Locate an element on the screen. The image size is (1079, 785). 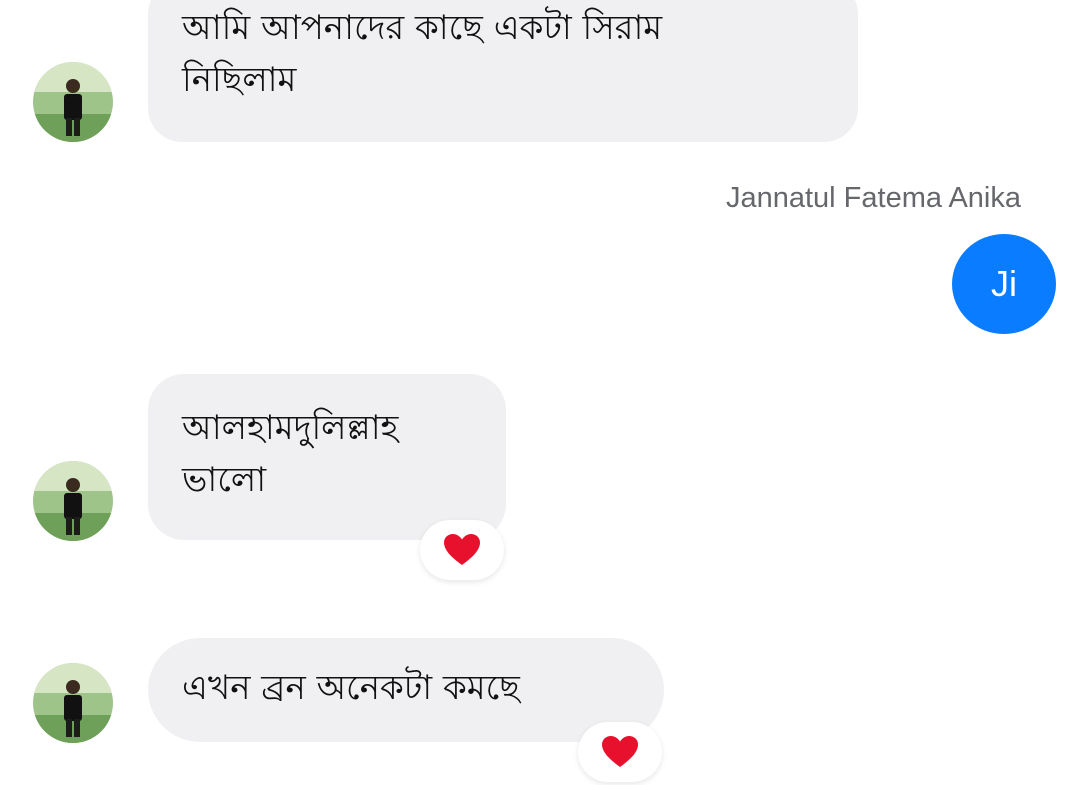
incoming-message-bubble: আলহামদুলিল্লাহ ভালো is located at coordinates (327, 457).